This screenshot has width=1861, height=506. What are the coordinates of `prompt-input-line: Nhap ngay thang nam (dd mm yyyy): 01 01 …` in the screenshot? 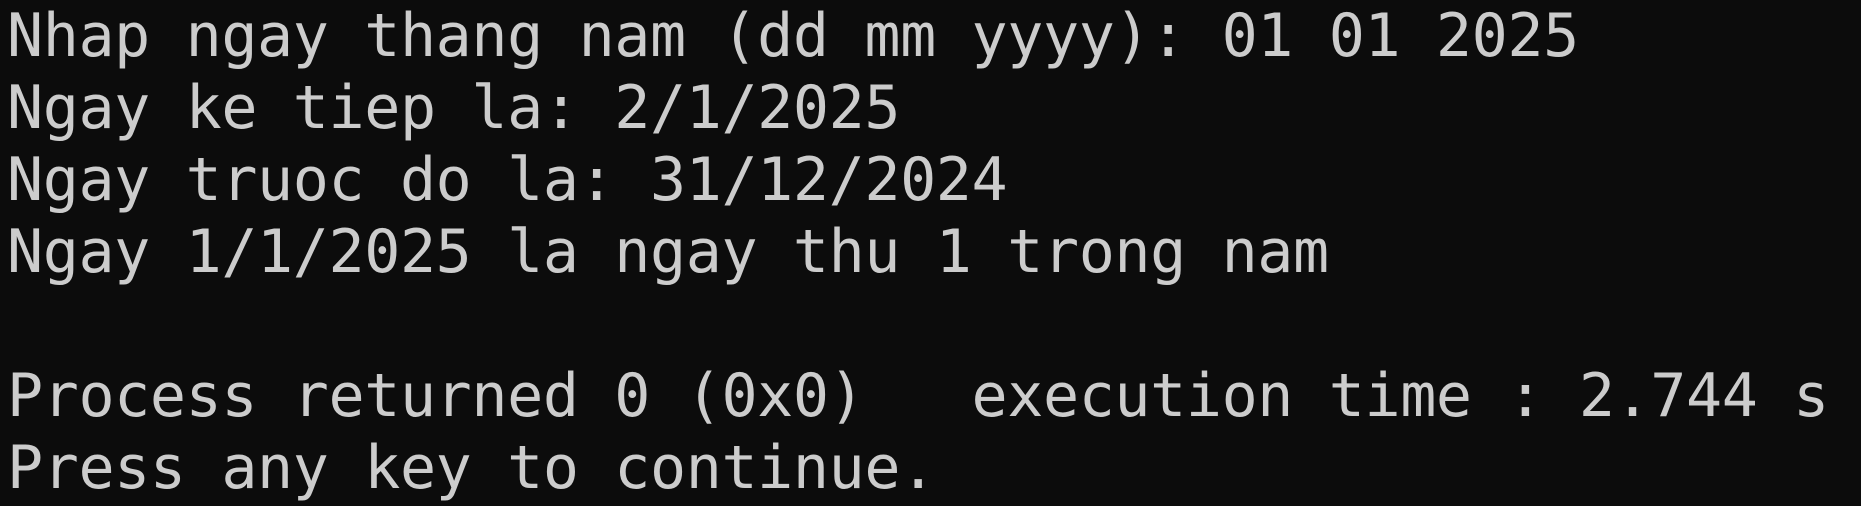 It's located at (793, 36).